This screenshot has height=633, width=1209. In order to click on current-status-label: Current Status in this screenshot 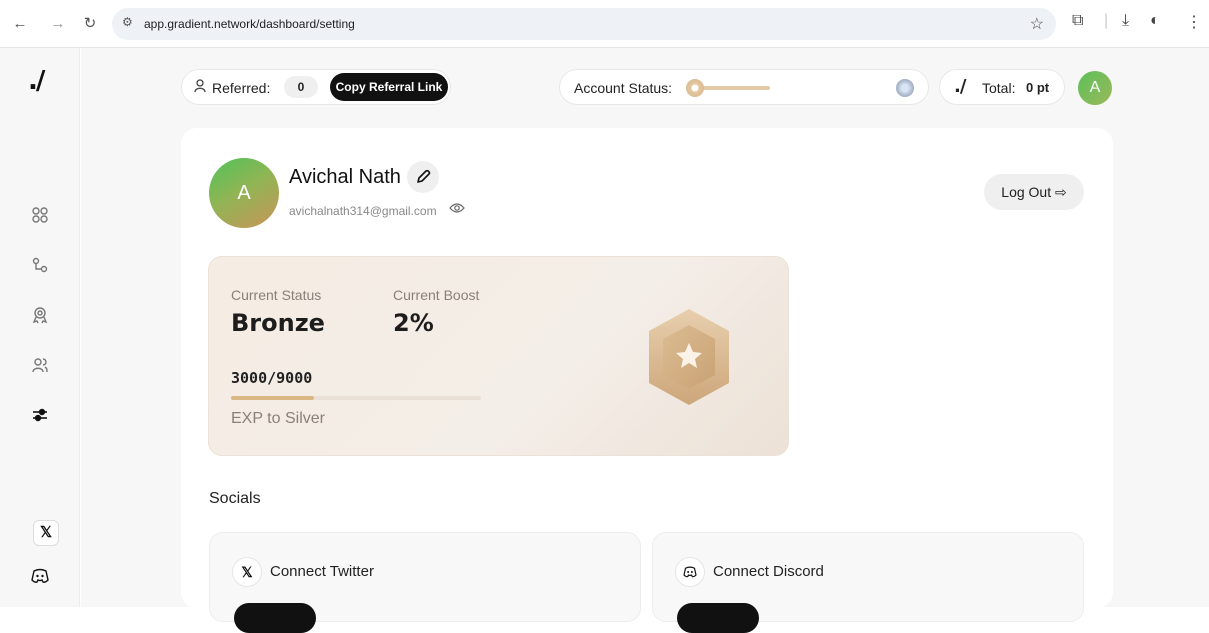, I will do `click(276, 295)`.